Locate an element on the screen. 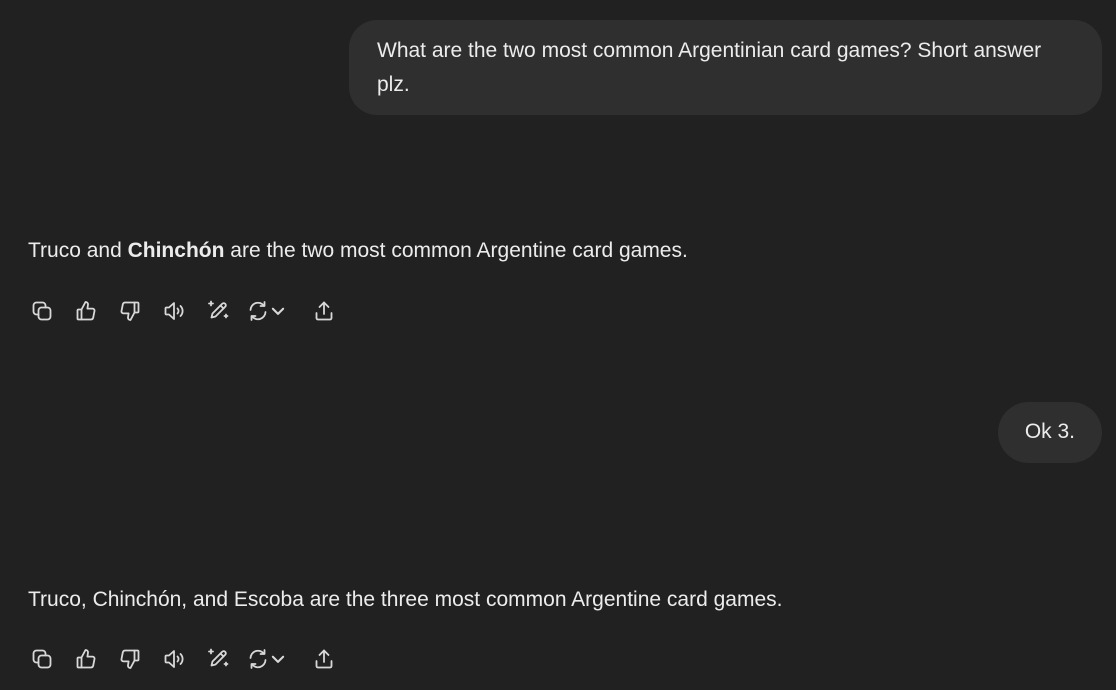  user-message-text: Ok 3. is located at coordinates (1049, 431).